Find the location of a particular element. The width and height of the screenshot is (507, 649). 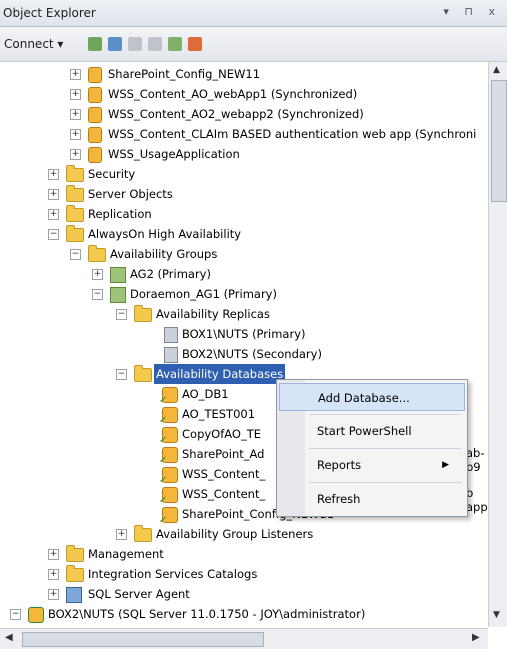

tree-row: + Availability Group Listeners is located at coordinates (243, 534).